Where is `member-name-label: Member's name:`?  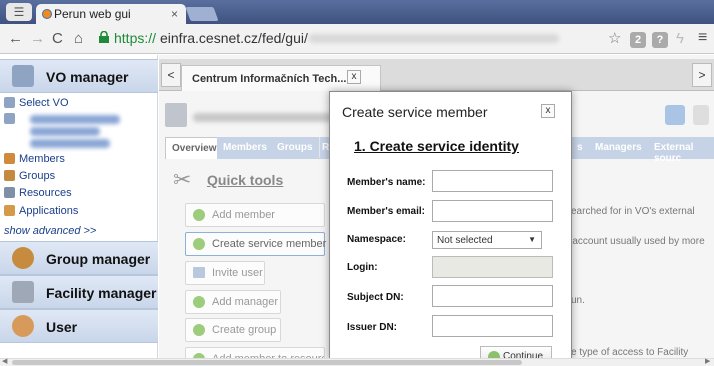 member-name-label: Member's name: is located at coordinates (386, 182).